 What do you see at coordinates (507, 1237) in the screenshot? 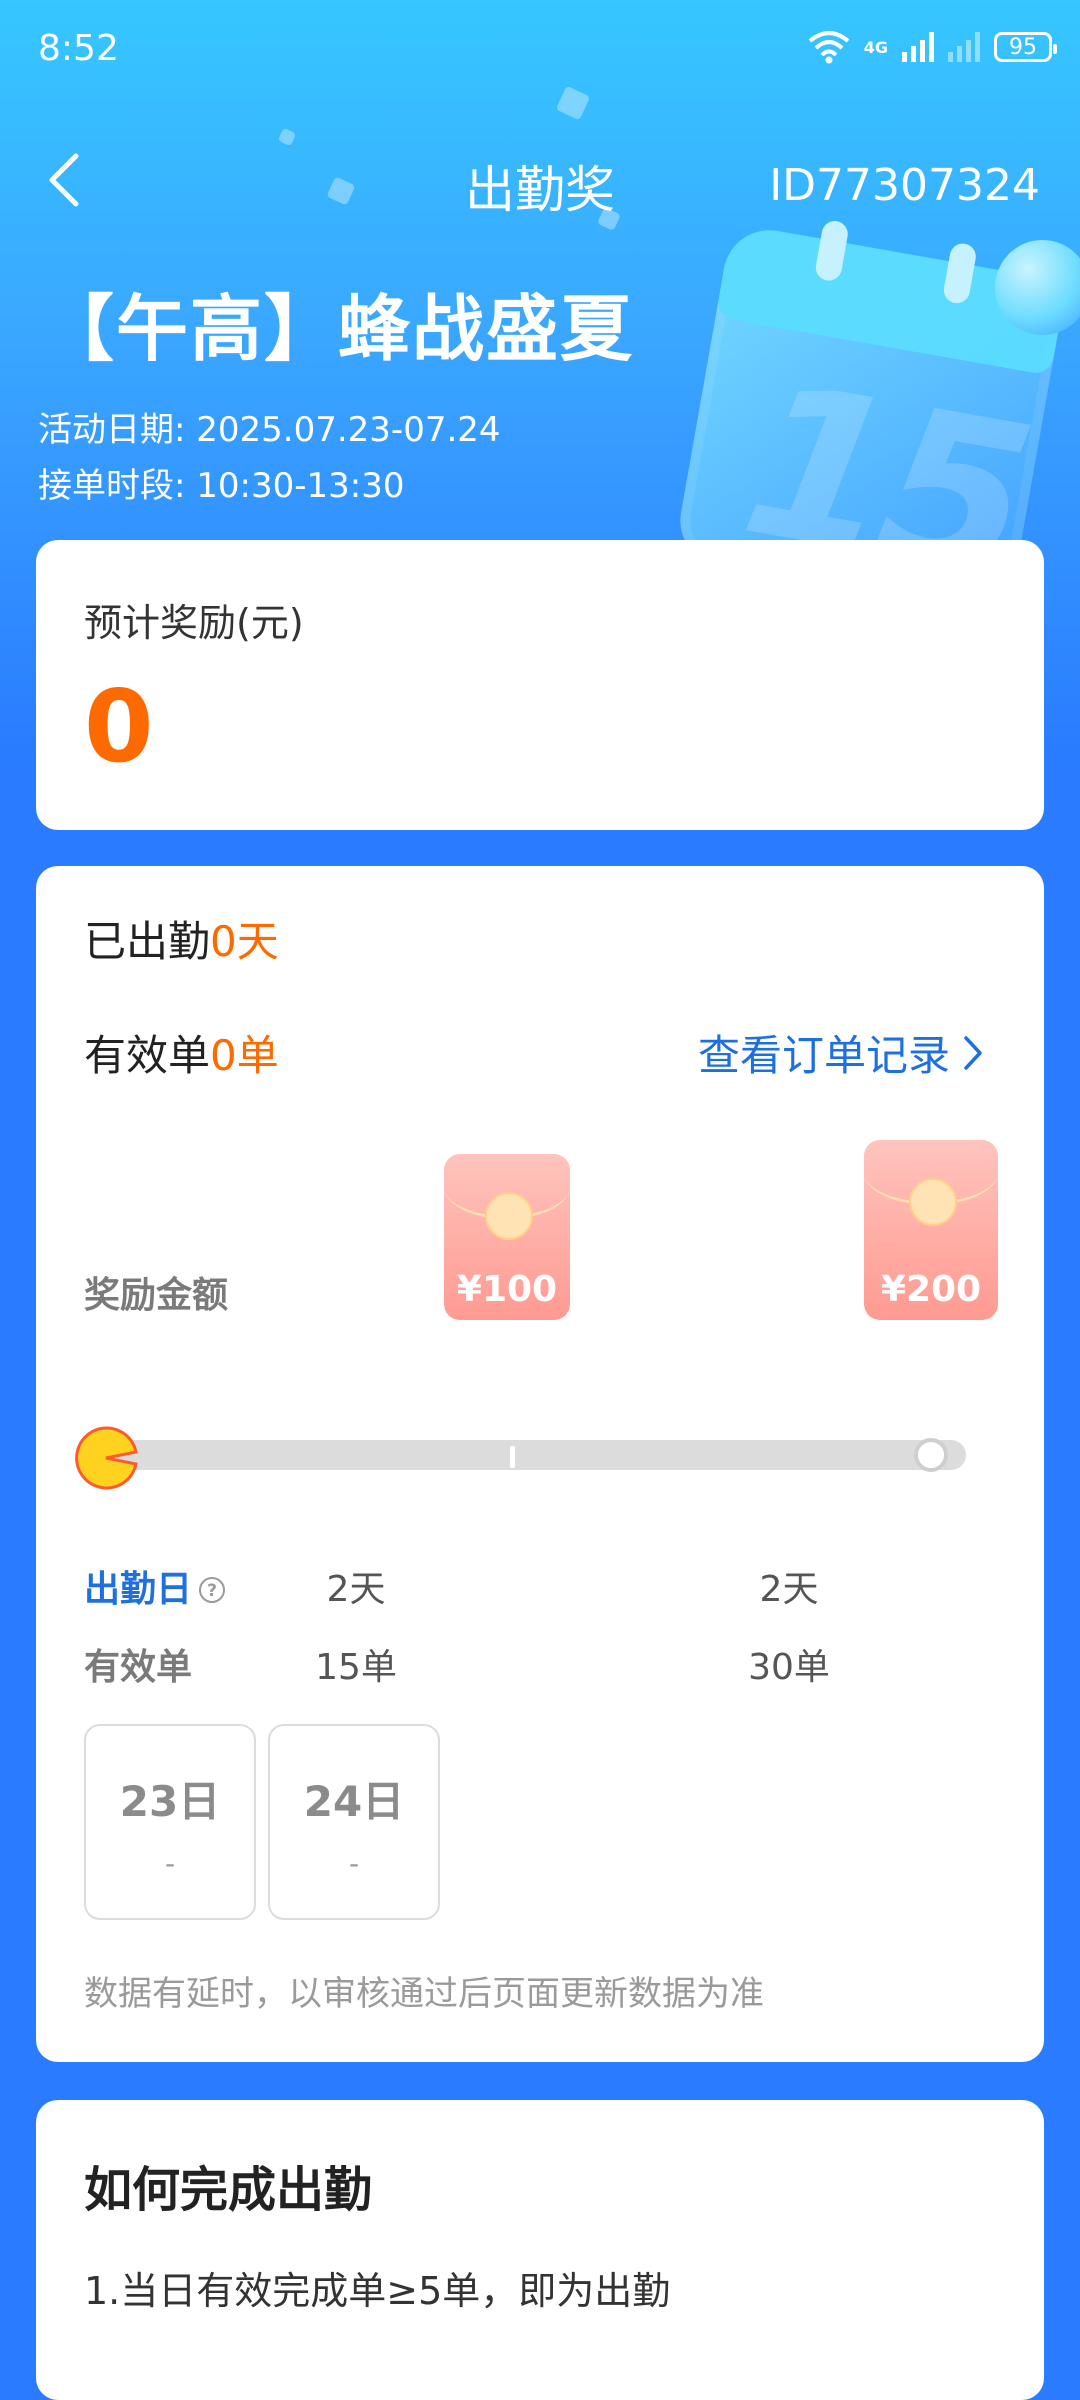
I see `red-envelope-tier-1: ¥100` at bounding box center [507, 1237].